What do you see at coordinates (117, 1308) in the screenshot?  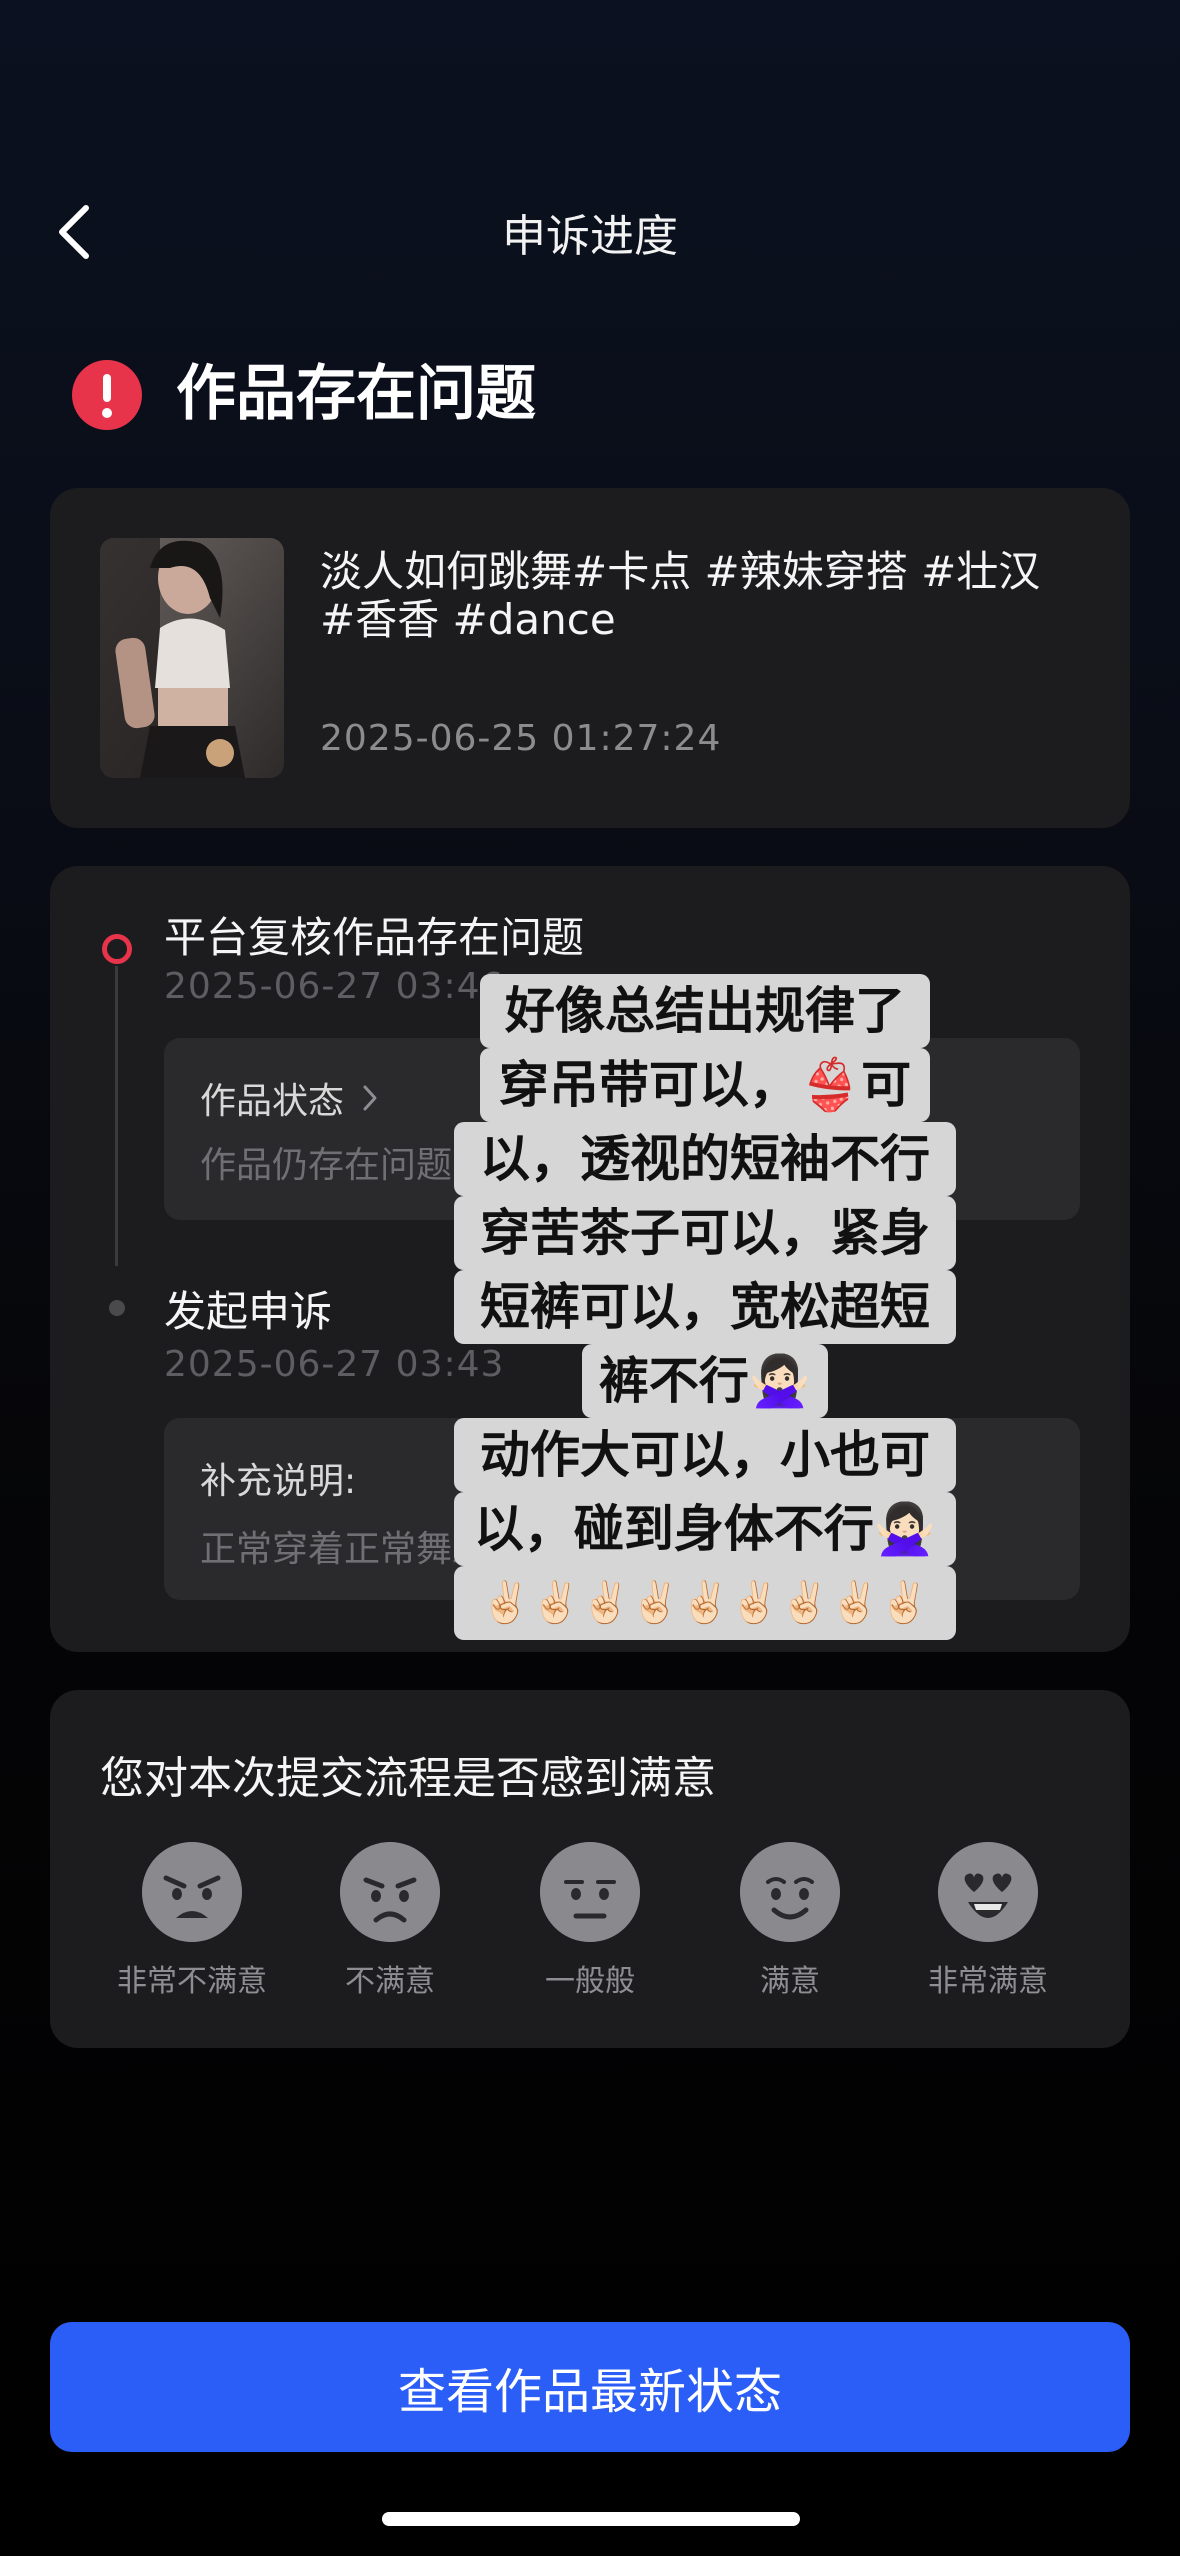 I see `timeline-dot` at bounding box center [117, 1308].